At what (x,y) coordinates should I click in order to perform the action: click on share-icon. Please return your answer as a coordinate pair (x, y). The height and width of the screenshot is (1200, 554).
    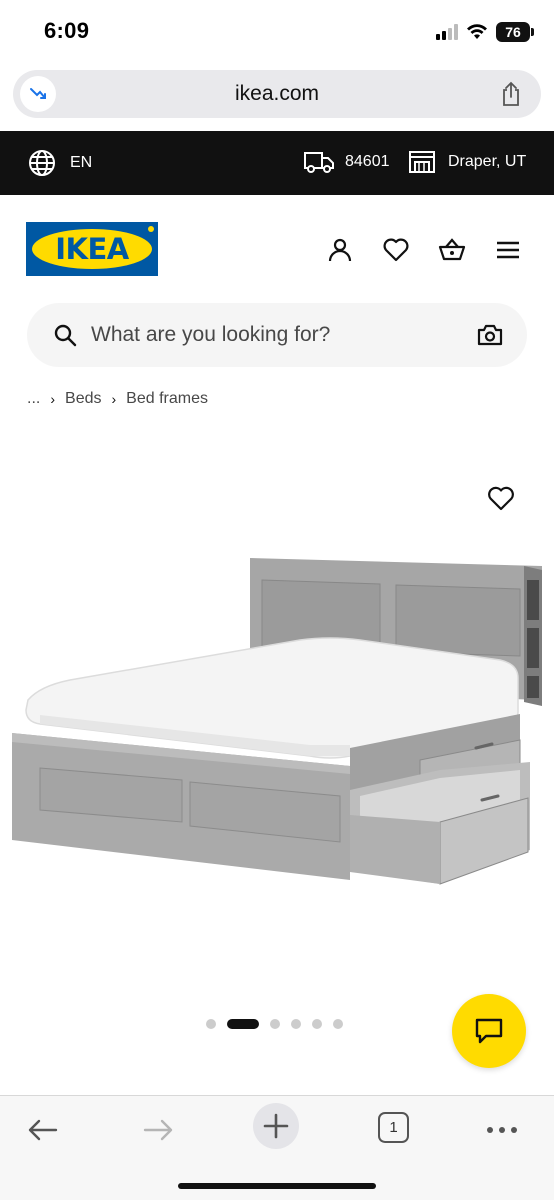
    Looking at the image, I should click on (511, 94).